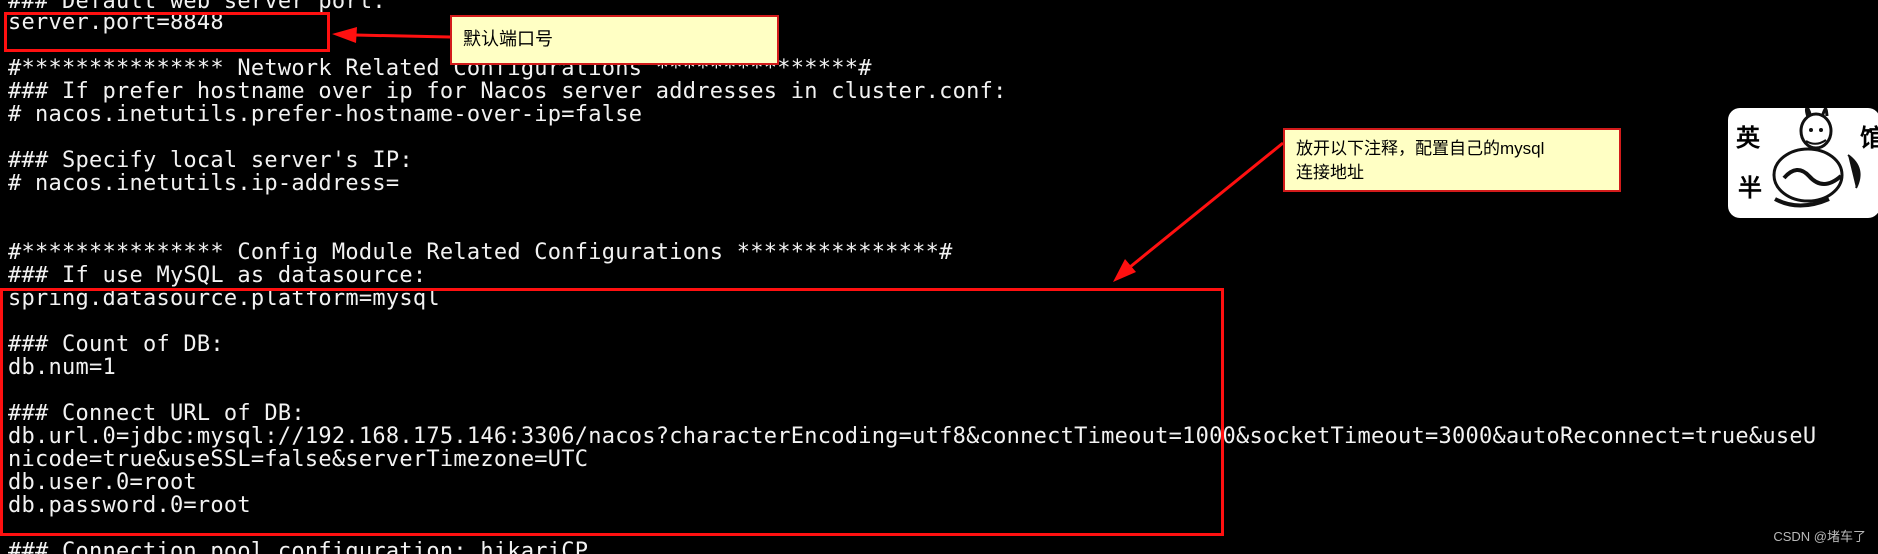  What do you see at coordinates (116, 22) in the screenshot?
I see `terminal-line: server.port=8848` at bounding box center [116, 22].